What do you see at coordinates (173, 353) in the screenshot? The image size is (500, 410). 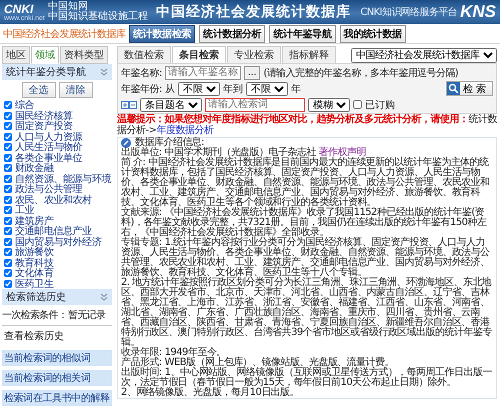 I see `info-text: 收录年限: 1949年至今。` at bounding box center [173, 353].